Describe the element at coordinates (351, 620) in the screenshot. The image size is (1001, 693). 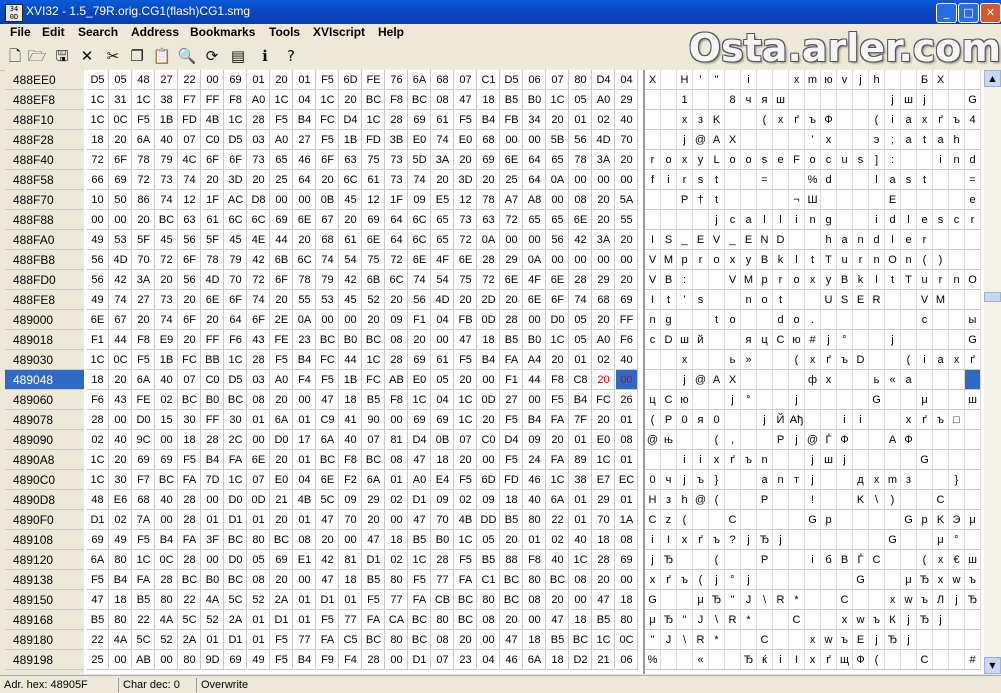
I see `hex-byte-cell: 77` at that location.